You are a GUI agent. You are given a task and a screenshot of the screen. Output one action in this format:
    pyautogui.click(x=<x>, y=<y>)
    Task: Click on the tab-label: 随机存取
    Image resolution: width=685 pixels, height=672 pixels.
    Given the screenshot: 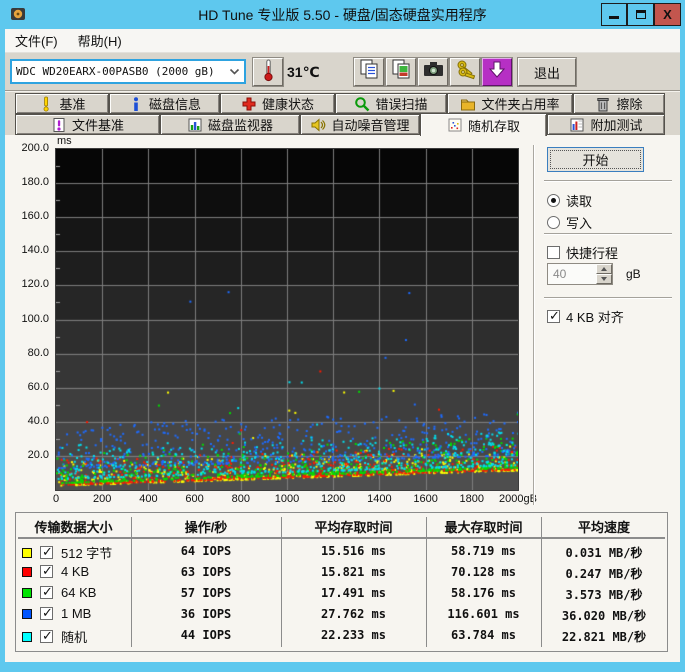 What is the action you would take?
    pyautogui.click(x=493, y=126)
    